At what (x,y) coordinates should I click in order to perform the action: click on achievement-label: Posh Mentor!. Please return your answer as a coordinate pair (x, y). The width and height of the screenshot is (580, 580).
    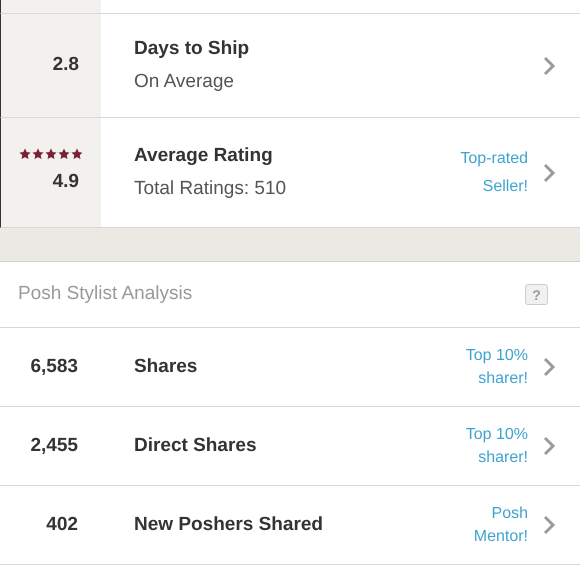
    Looking at the image, I should click on (500, 525).